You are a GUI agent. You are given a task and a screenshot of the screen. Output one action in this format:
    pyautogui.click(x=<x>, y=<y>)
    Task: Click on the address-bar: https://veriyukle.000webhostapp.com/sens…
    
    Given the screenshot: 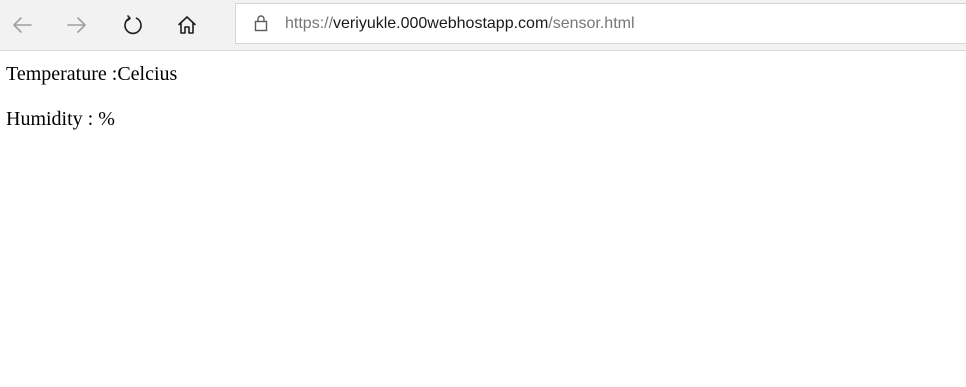 What is the action you would take?
    pyautogui.click(x=600, y=23)
    